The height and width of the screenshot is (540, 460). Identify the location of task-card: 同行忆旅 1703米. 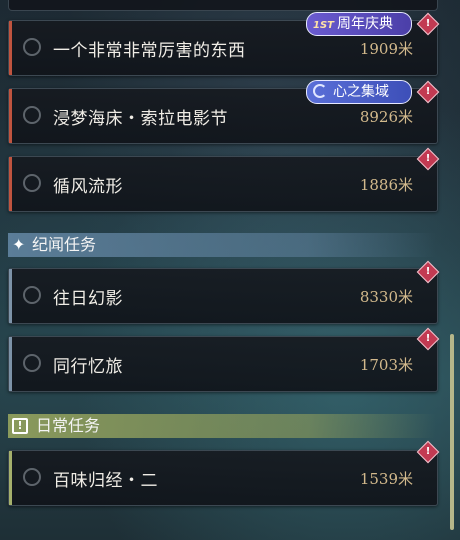
(223, 364).